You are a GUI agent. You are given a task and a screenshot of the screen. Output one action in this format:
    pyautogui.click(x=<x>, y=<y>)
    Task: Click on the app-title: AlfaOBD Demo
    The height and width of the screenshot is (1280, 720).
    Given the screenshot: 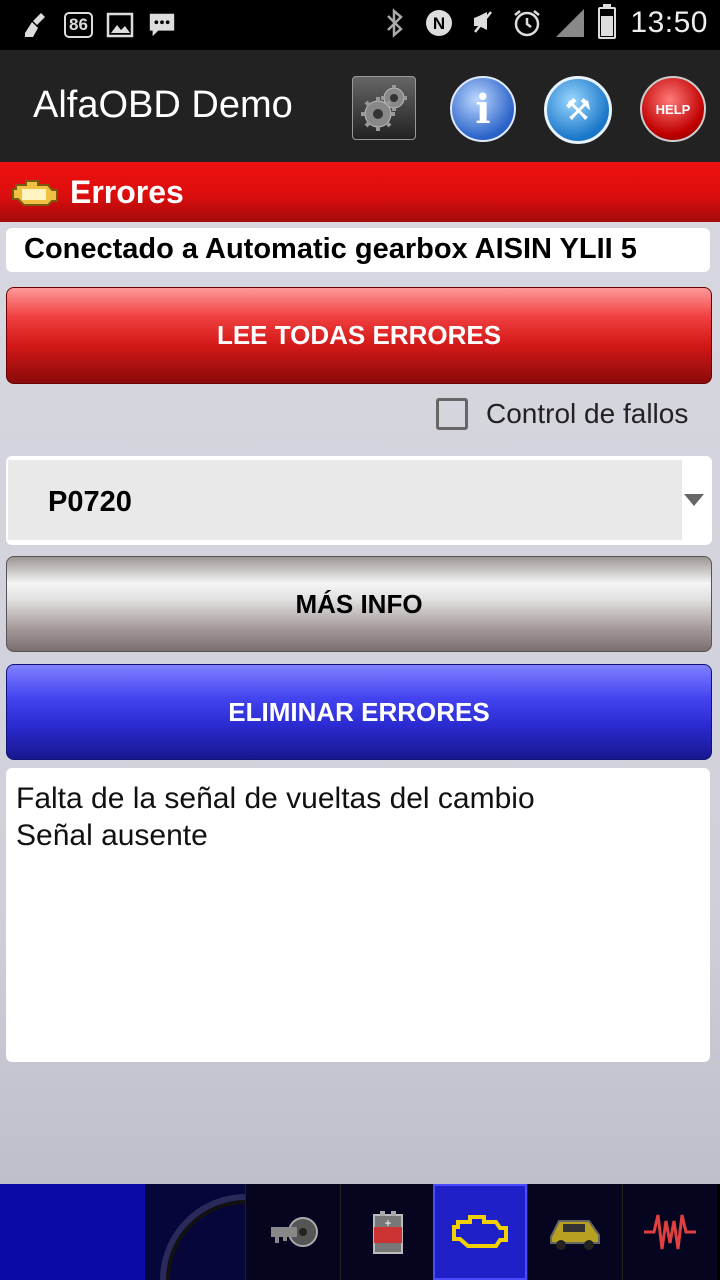 What is the action you would take?
    pyautogui.click(x=163, y=105)
    